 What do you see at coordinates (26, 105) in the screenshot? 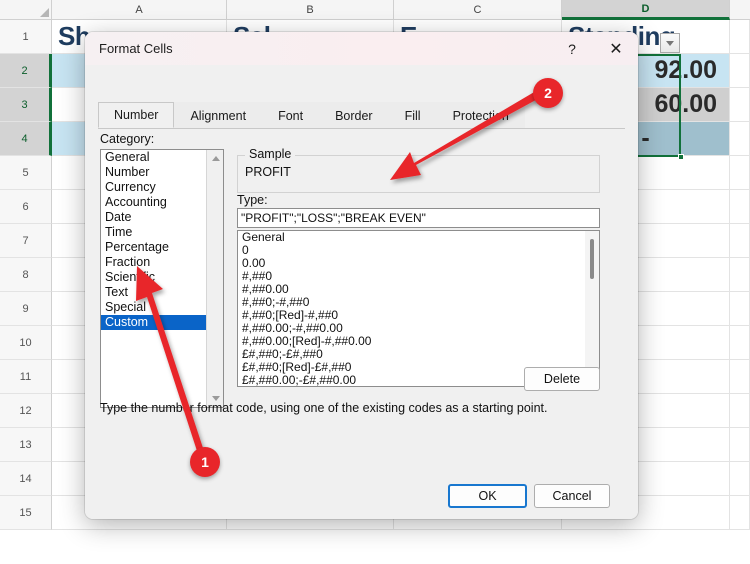
I see `row-header-3: 3` at bounding box center [26, 105].